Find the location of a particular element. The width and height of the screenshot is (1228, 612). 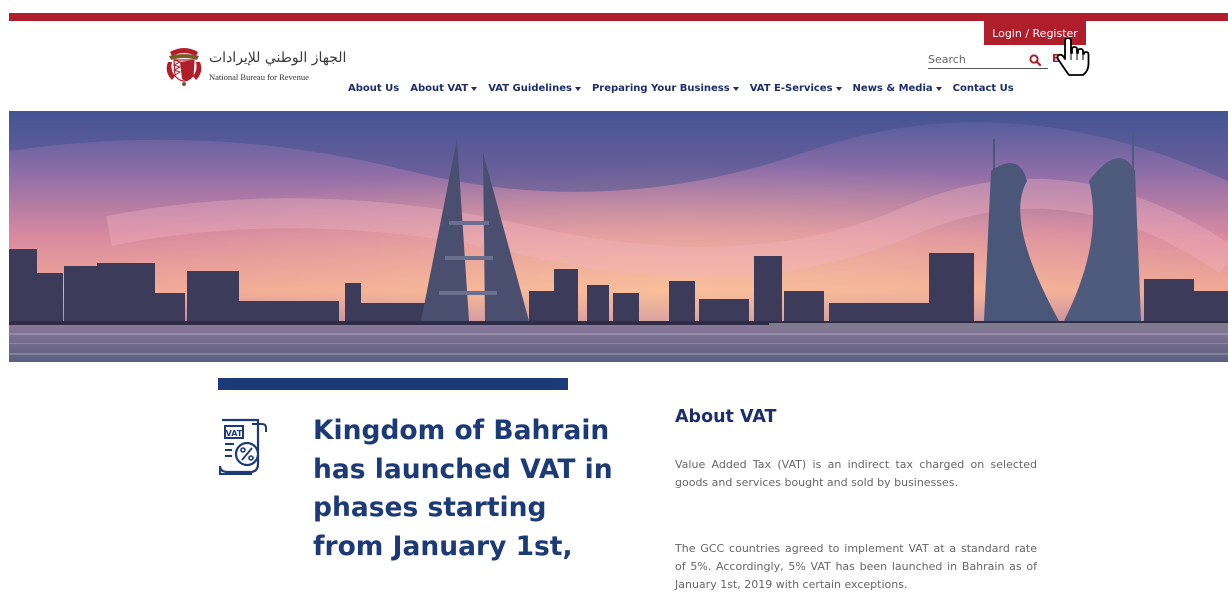

nav-about-us: About Us is located at coordinates (373, 88).